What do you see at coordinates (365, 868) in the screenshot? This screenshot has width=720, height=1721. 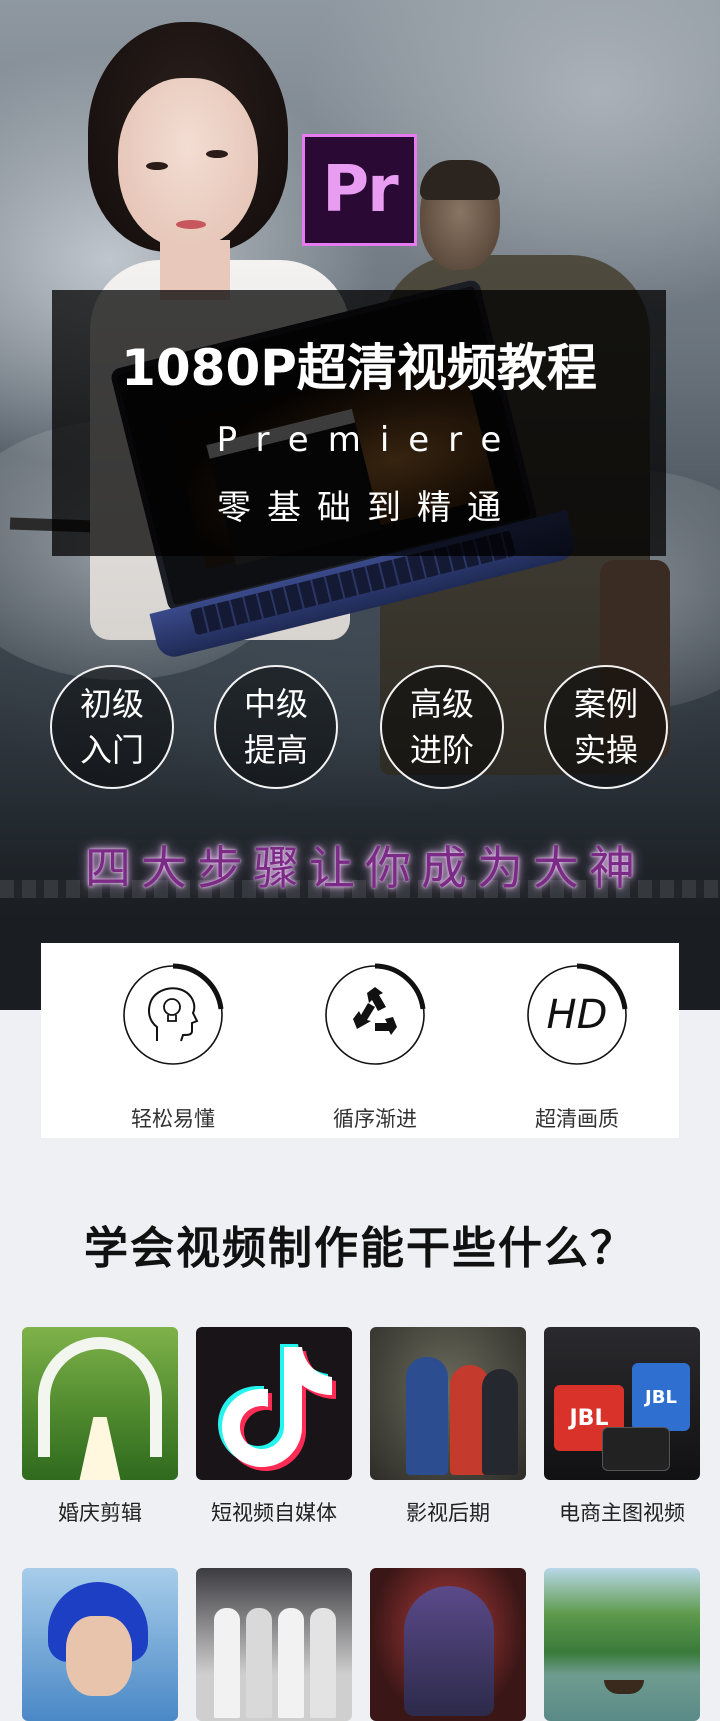 I see `hero-slogan: 四大步骤让你成为大神` at bounding box center [365, 868].